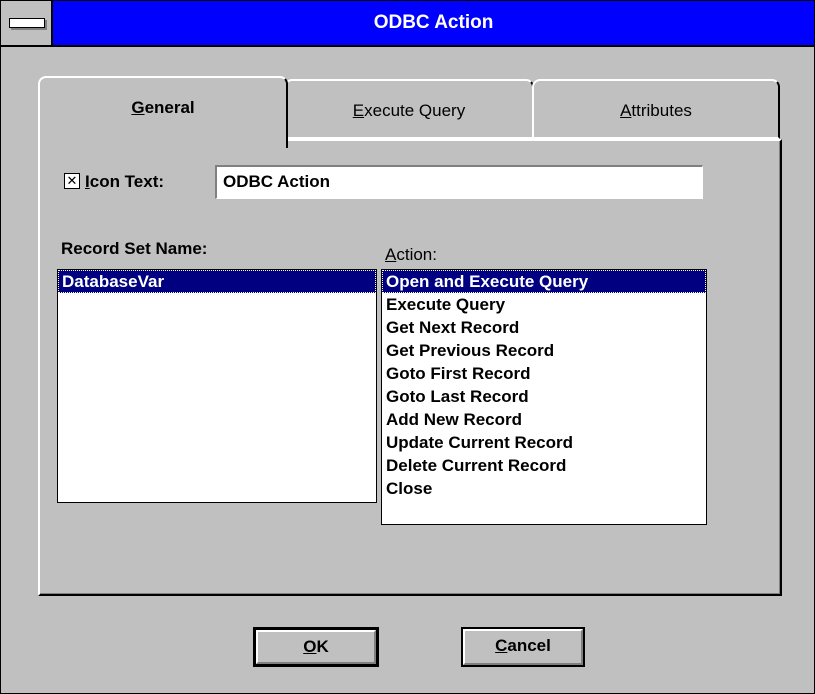 The width and height of the screenshot is (815, 694). Describe the element at coordinates (358, 110) in the screenshot. I see `tab-accel: E` at that location.